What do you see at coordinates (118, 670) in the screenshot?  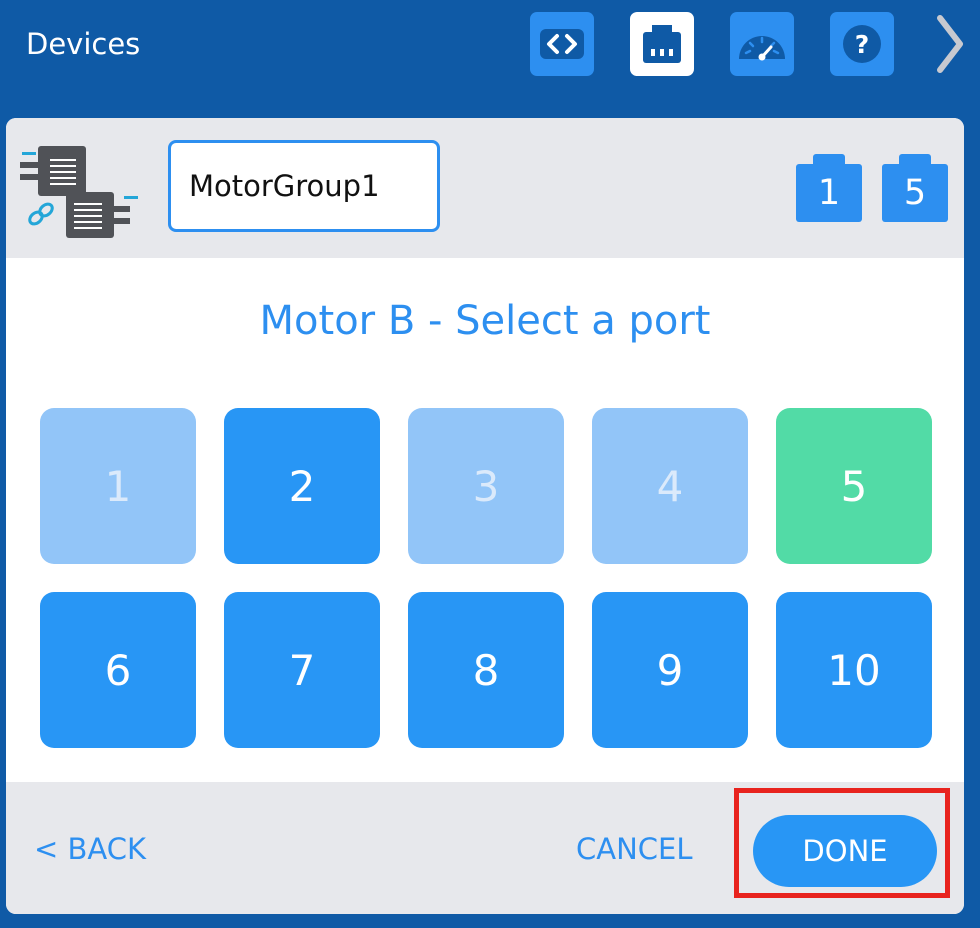 I see `port-button-6: 6` at bounding box center [118, 670].